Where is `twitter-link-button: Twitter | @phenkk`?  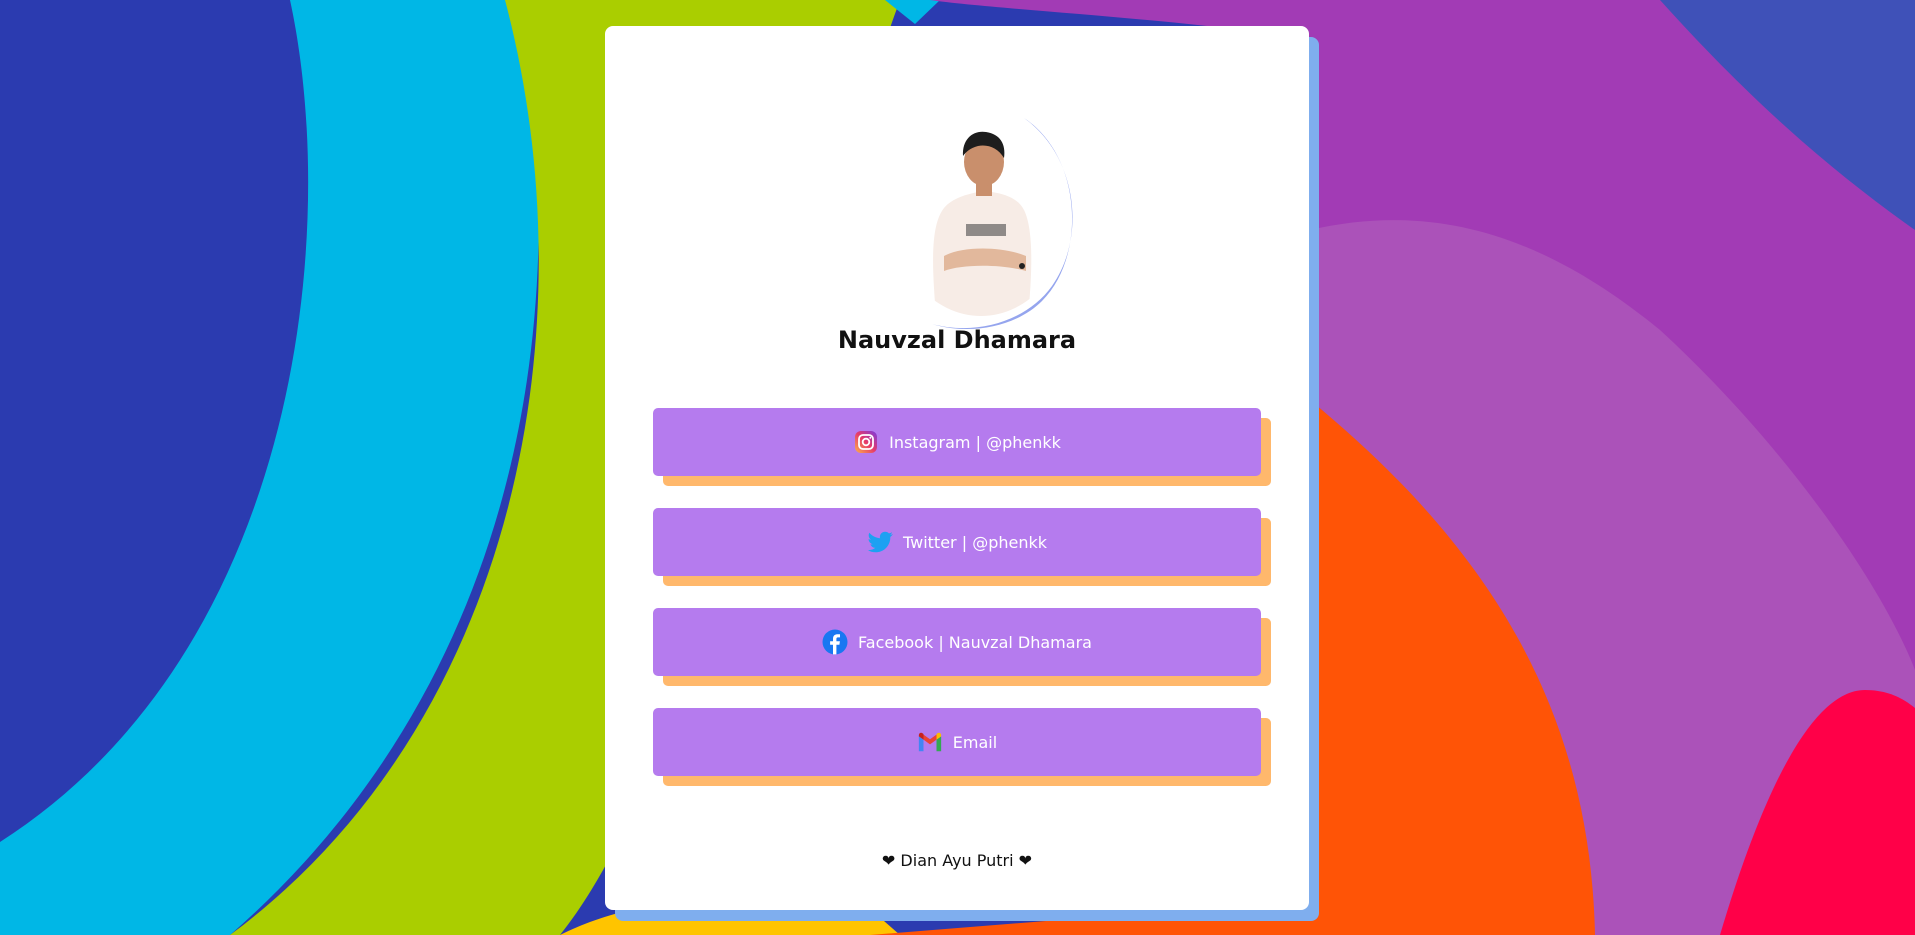 twitter-link-button: Twitter | @phenkk is located at coordinates (962, 547).